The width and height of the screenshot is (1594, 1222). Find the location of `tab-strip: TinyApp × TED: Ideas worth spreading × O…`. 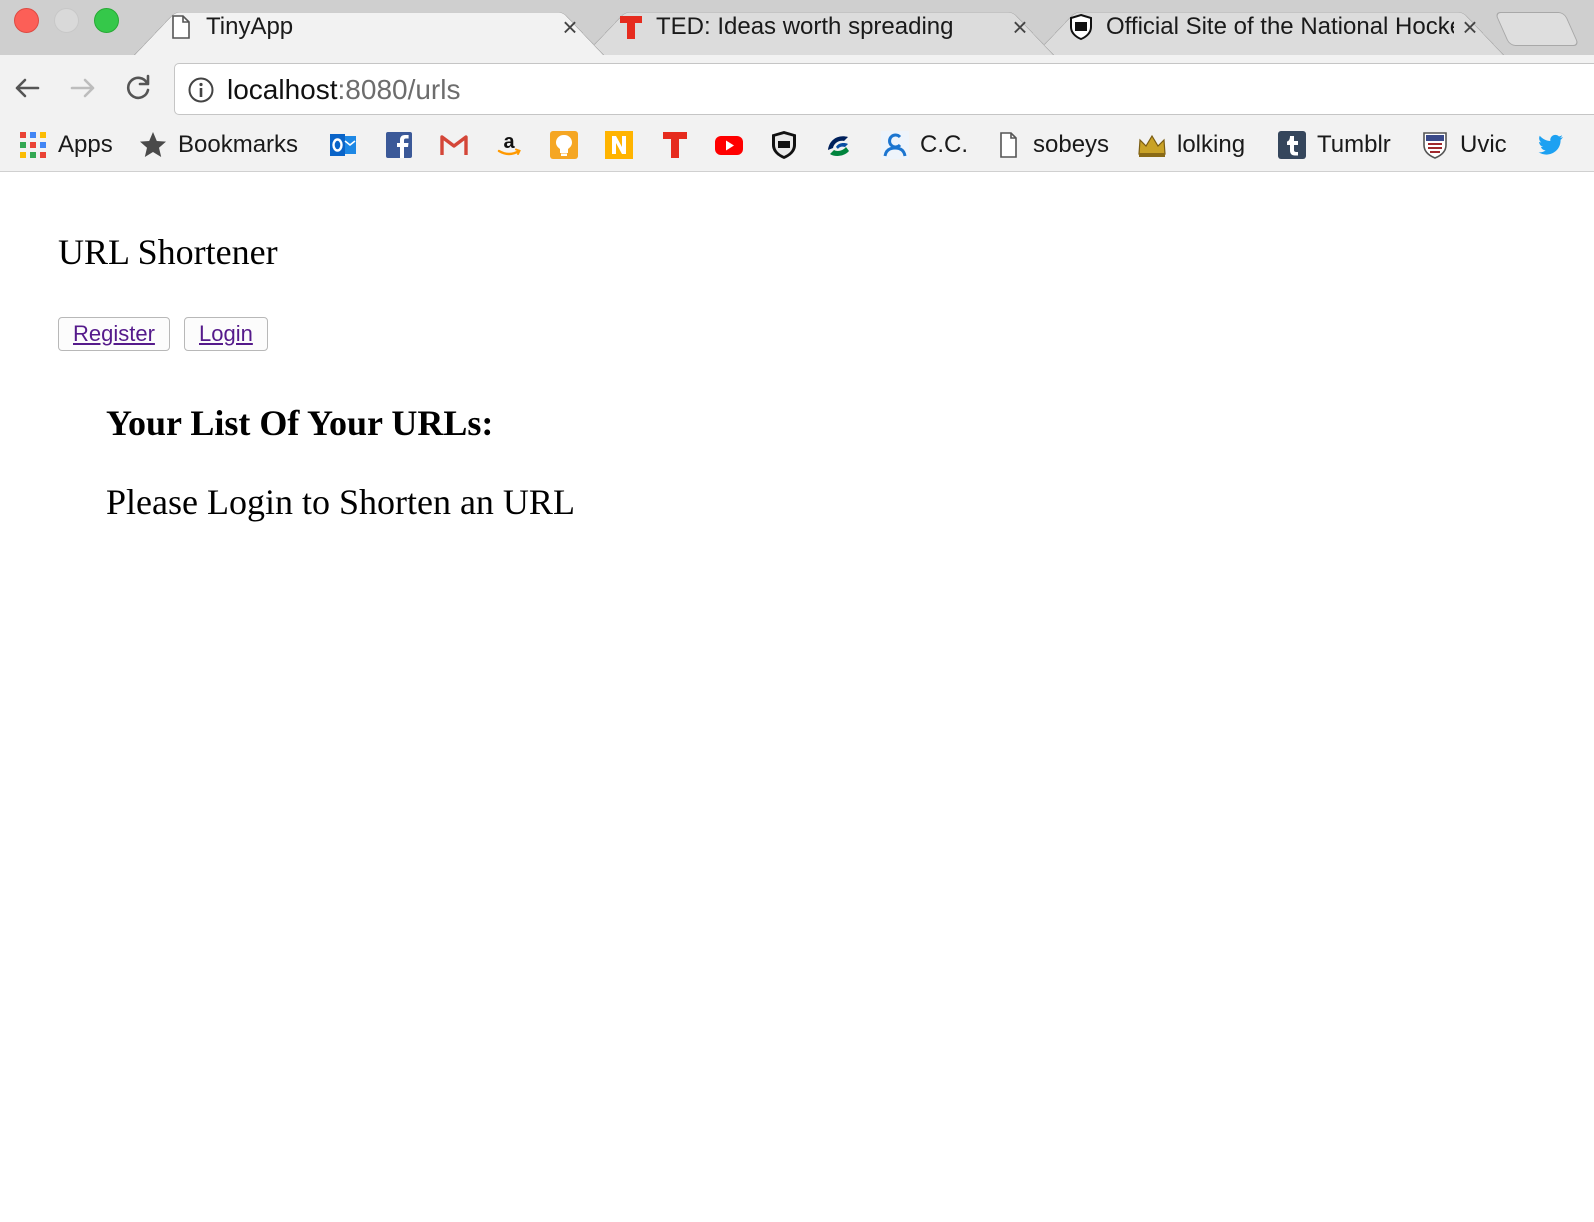

tab-strip: TinyApp × TED: Ideas worth spreading × O… is located at coordinates (797, 28).